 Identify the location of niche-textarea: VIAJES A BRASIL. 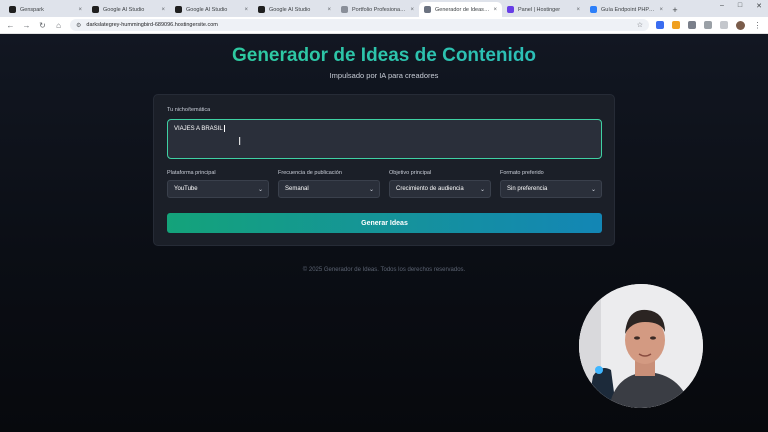
(384, 139).